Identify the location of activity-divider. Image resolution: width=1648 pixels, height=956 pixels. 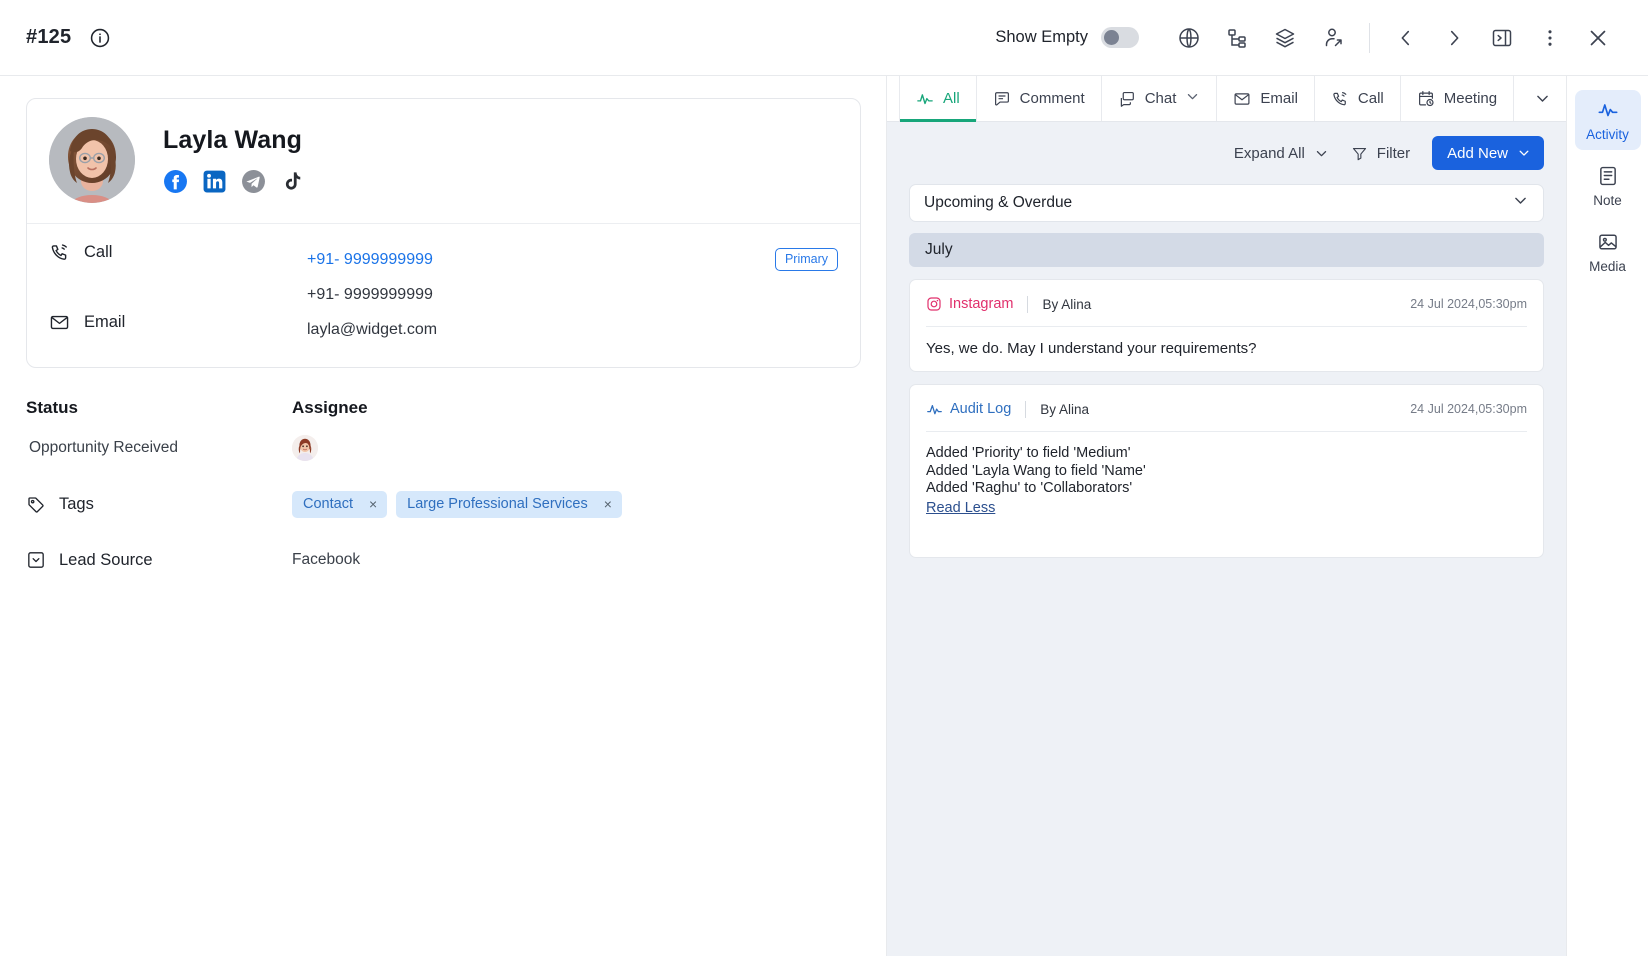
(1226, 326).